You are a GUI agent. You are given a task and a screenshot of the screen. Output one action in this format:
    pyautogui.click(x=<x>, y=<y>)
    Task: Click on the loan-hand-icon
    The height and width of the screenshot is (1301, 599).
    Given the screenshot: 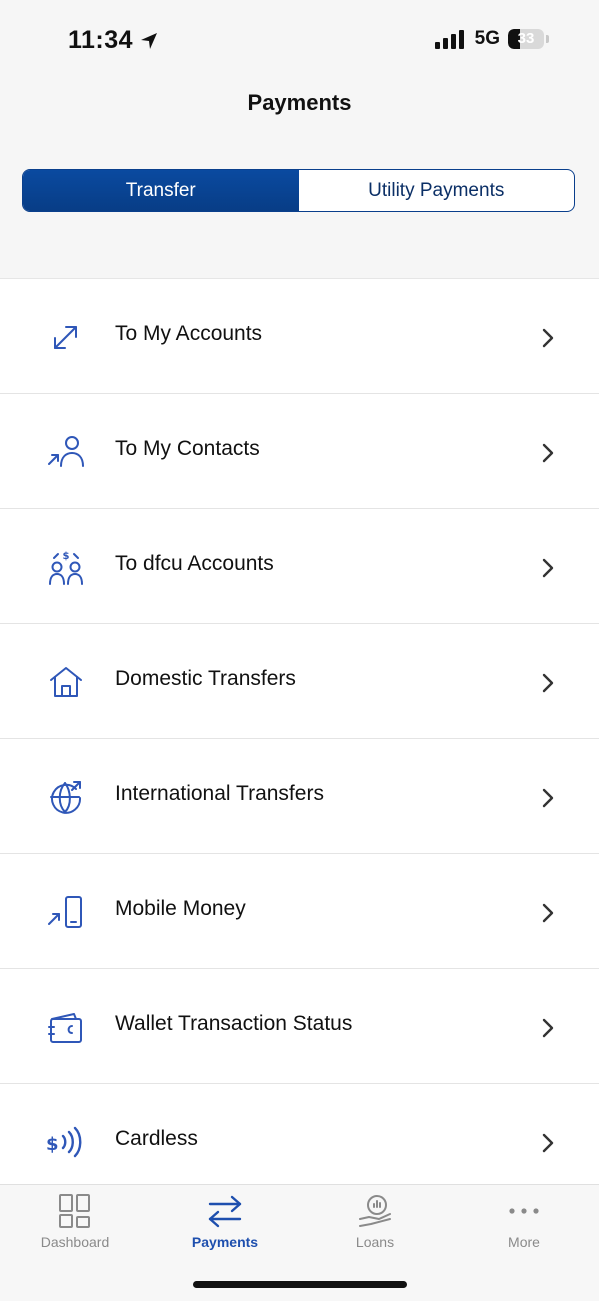 What is the action you would take?
    pyautogui.click(x=375, y=1211)
    